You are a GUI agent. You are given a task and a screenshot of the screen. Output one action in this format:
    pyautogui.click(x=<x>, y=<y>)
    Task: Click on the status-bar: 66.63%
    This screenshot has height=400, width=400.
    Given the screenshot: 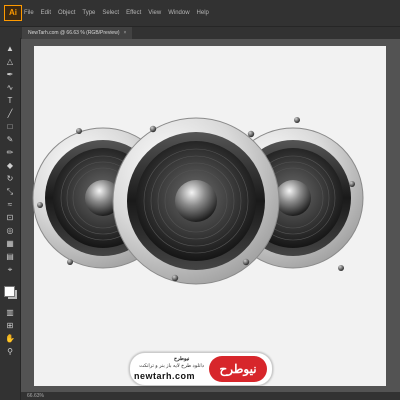 What is the action you would take?
    pyautogui.click(x=210, y=396)
    